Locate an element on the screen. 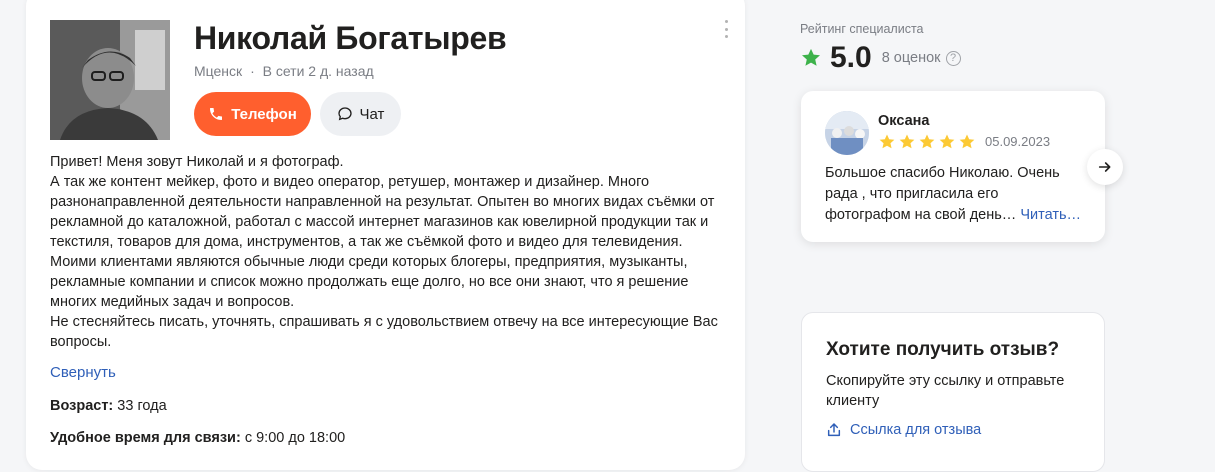  arrow-right-icon is located at coordinates (1104, 167).